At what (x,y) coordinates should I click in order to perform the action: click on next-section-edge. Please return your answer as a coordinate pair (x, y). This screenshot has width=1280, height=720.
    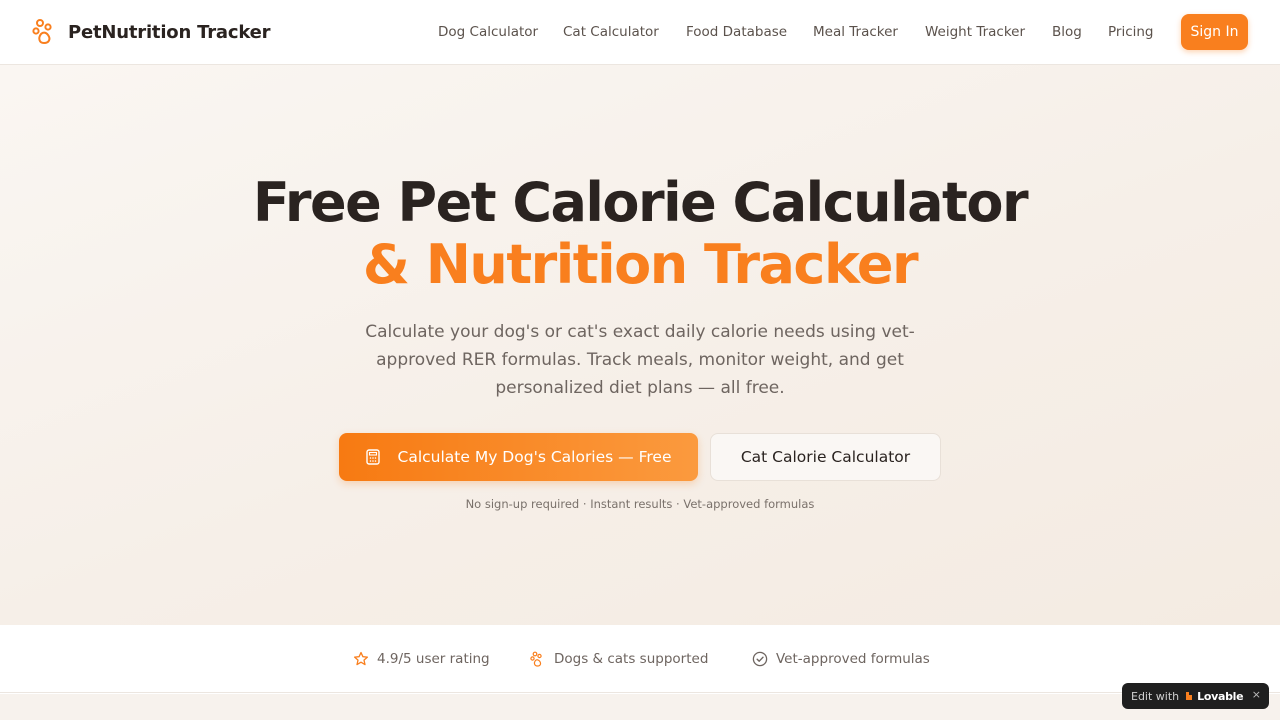
    Looking at the image, I should click on (640, 707).